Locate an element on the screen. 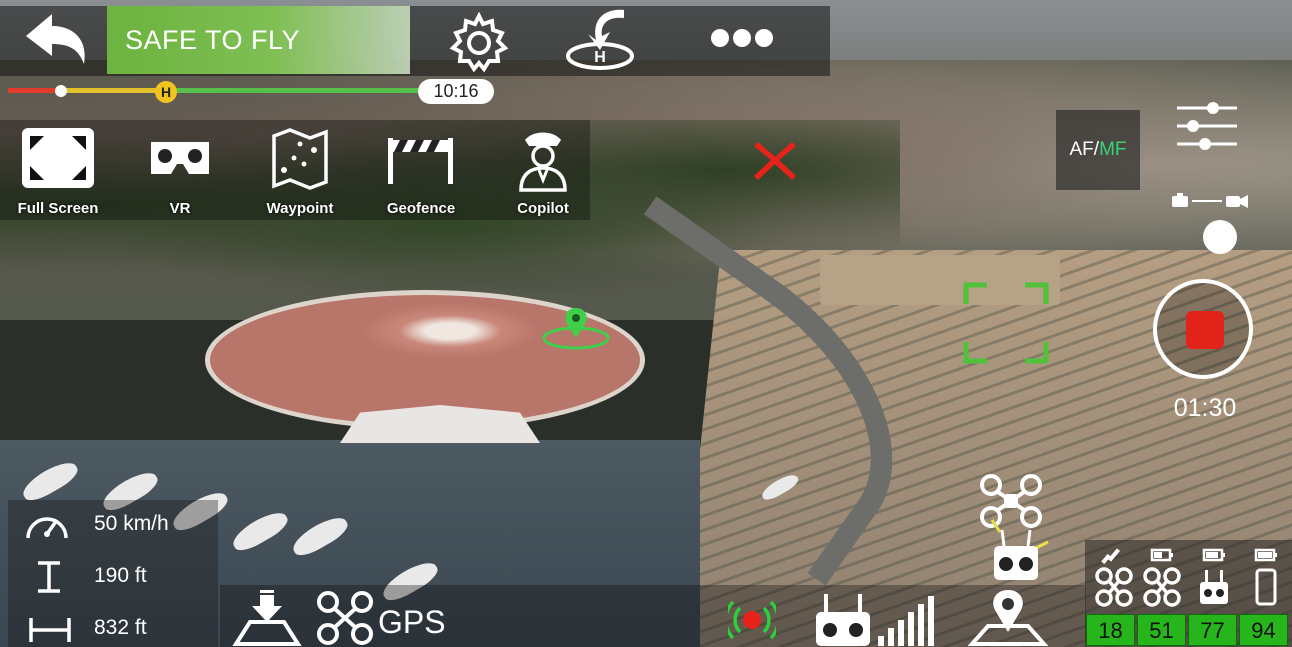 The image size is (1292, 647). close-icon is located at coordinates (775, 160).